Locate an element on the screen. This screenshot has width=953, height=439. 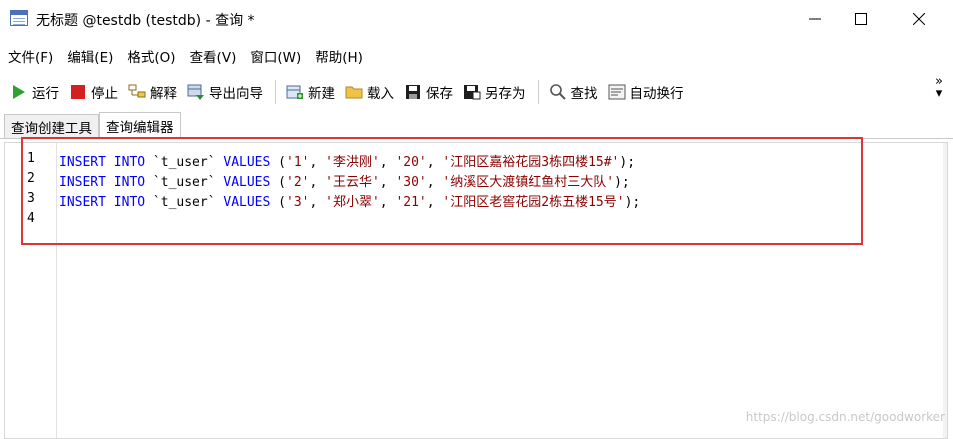
minimize-button is located at coordinates (815, 19).